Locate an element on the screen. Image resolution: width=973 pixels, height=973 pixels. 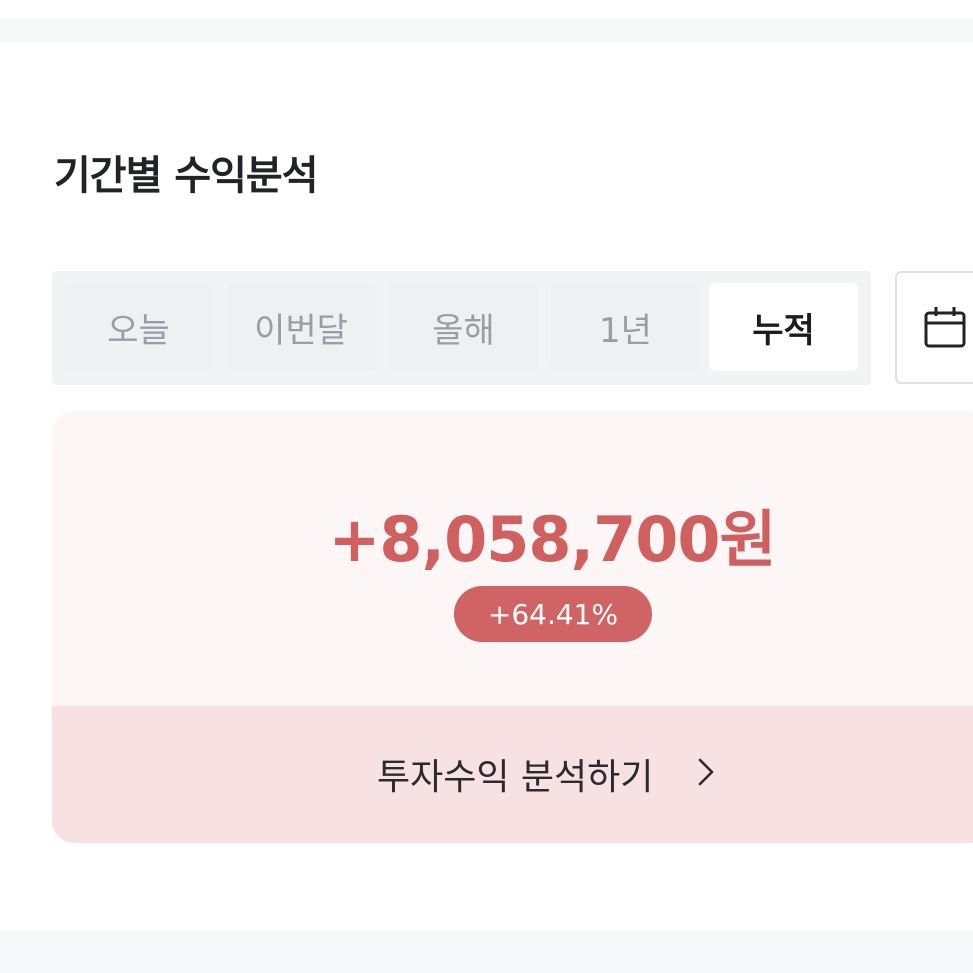
tab-today: 오늘 is located at coordinates (138, 327).